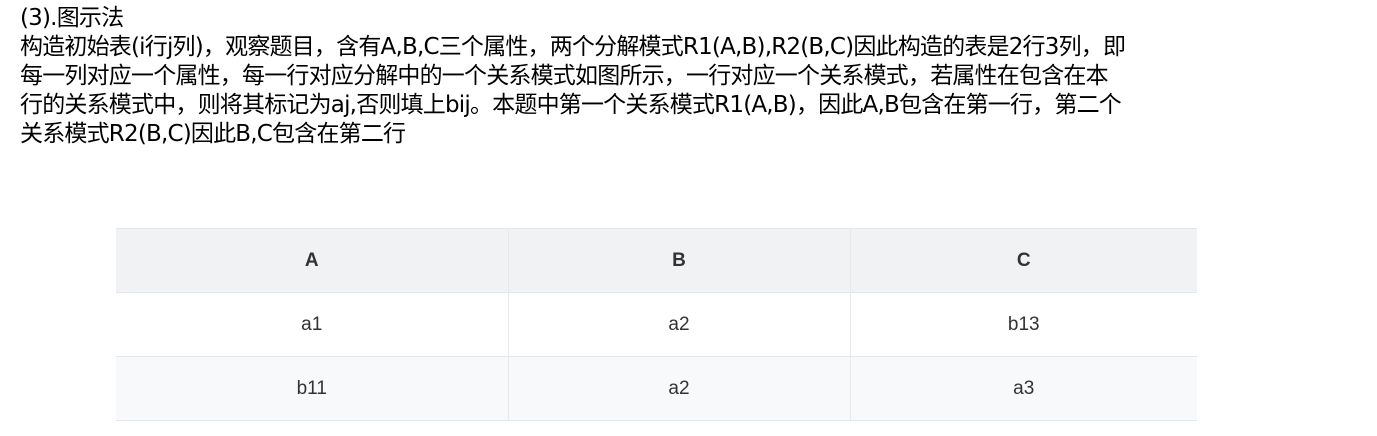 The image size is (1377, 436). I want to click on paragraph-line-4: 关系模式R2(B,C)因此B,C包含在第二行, so click(213, 134).